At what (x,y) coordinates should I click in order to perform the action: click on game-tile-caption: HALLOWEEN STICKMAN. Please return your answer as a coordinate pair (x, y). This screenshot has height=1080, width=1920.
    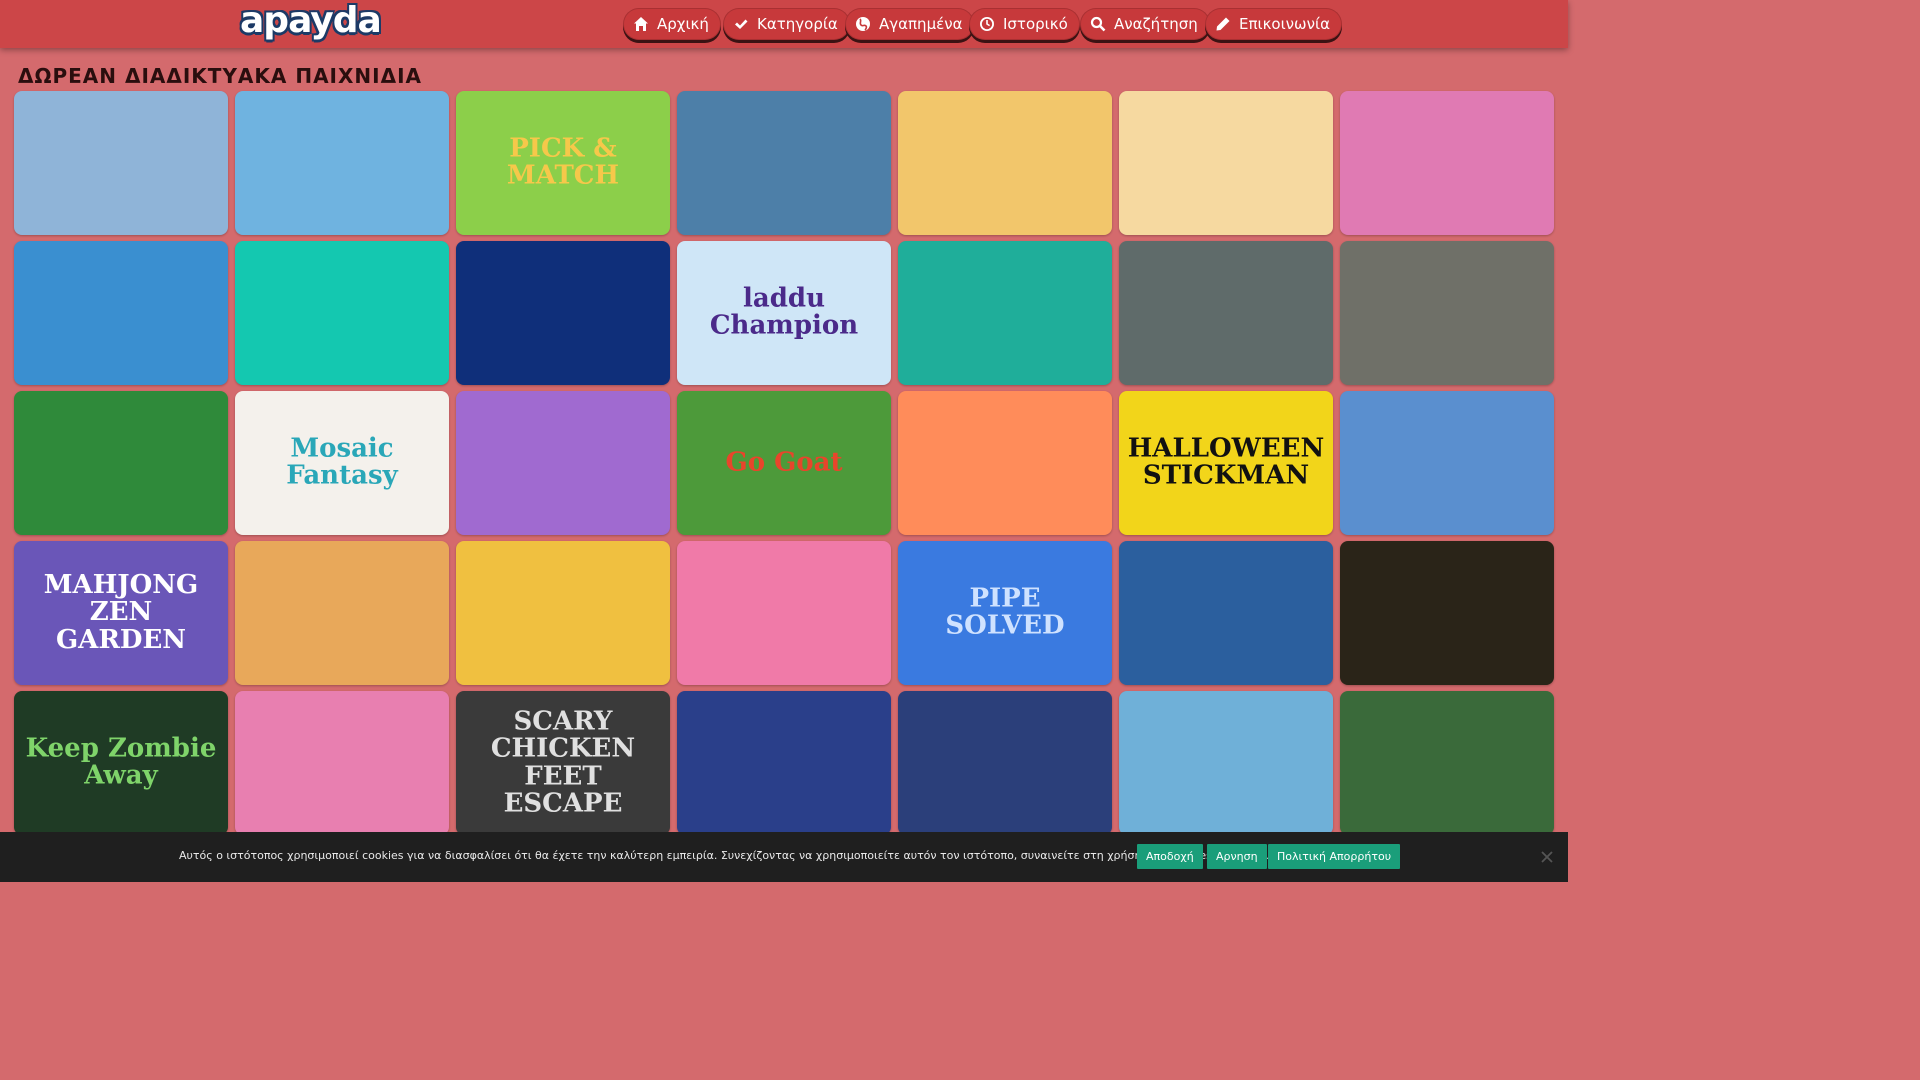
    Looking at the image, I should click on (1226, 462).